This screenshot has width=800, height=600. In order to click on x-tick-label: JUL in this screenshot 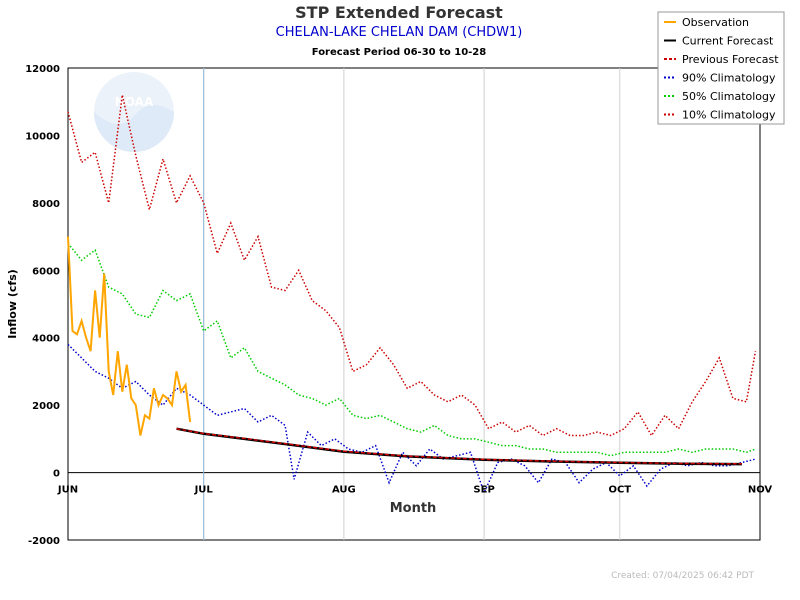, I will do `click(204, 490)`.